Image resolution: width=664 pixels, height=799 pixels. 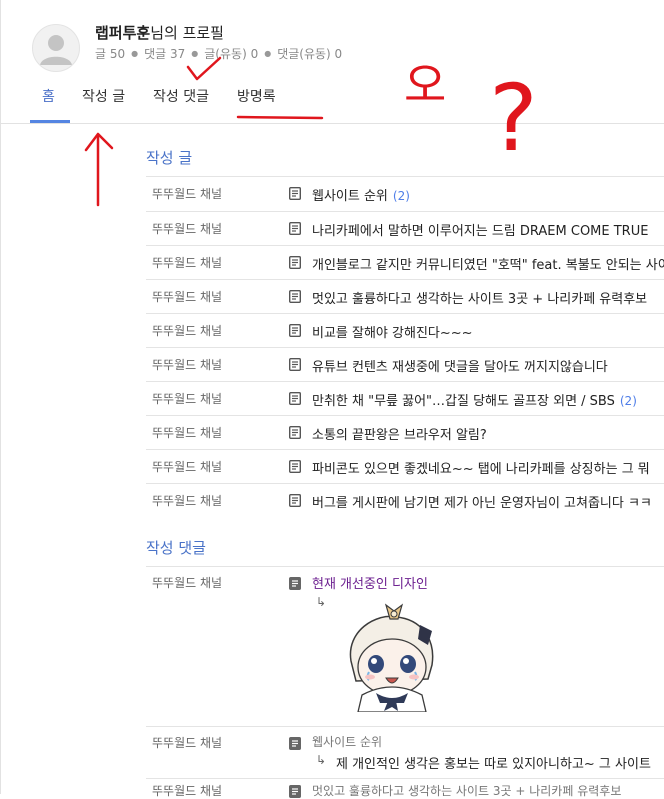 What do you see at coordinates (99, 142) in the screenshot?
I see `arrow-head-annotation` at bounding box center [99, 142].